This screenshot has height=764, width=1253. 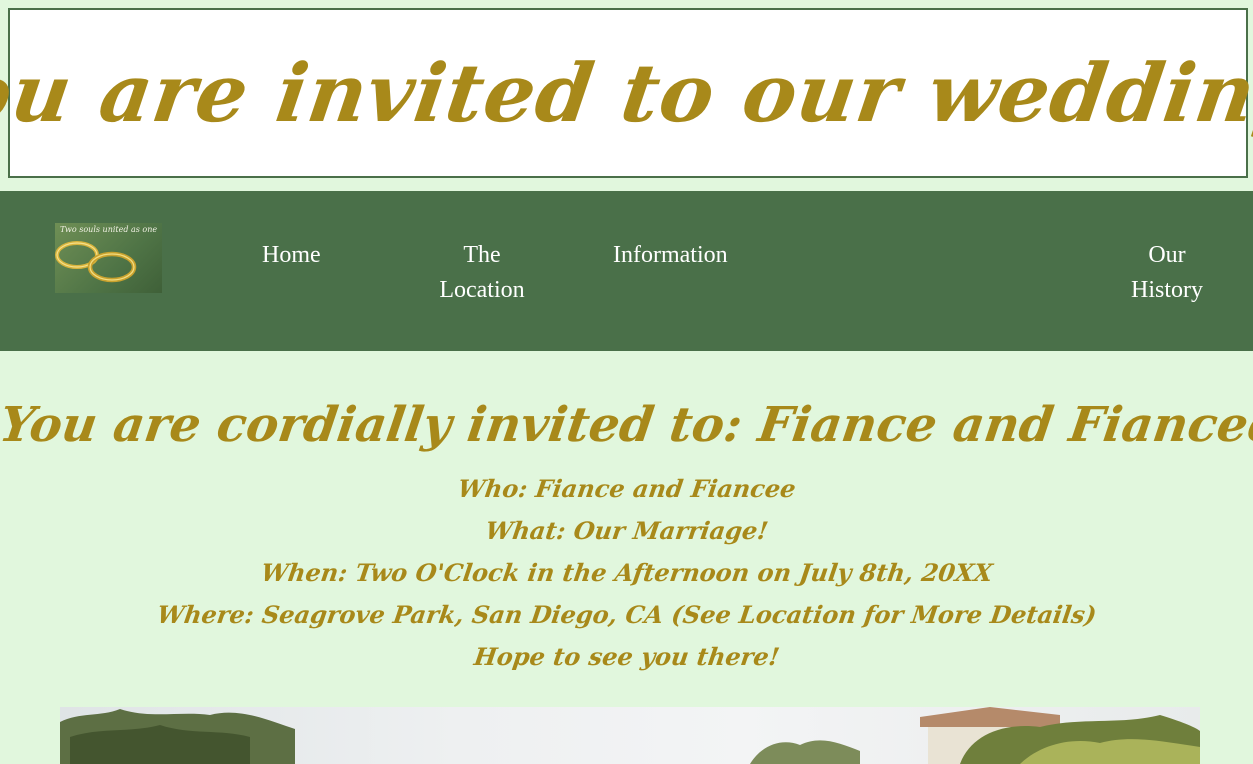 What do you see at coordinates (109, 229) in the screenshot?
I see `logo-caption: Two souls united as one` at bounding box center [109, 229].